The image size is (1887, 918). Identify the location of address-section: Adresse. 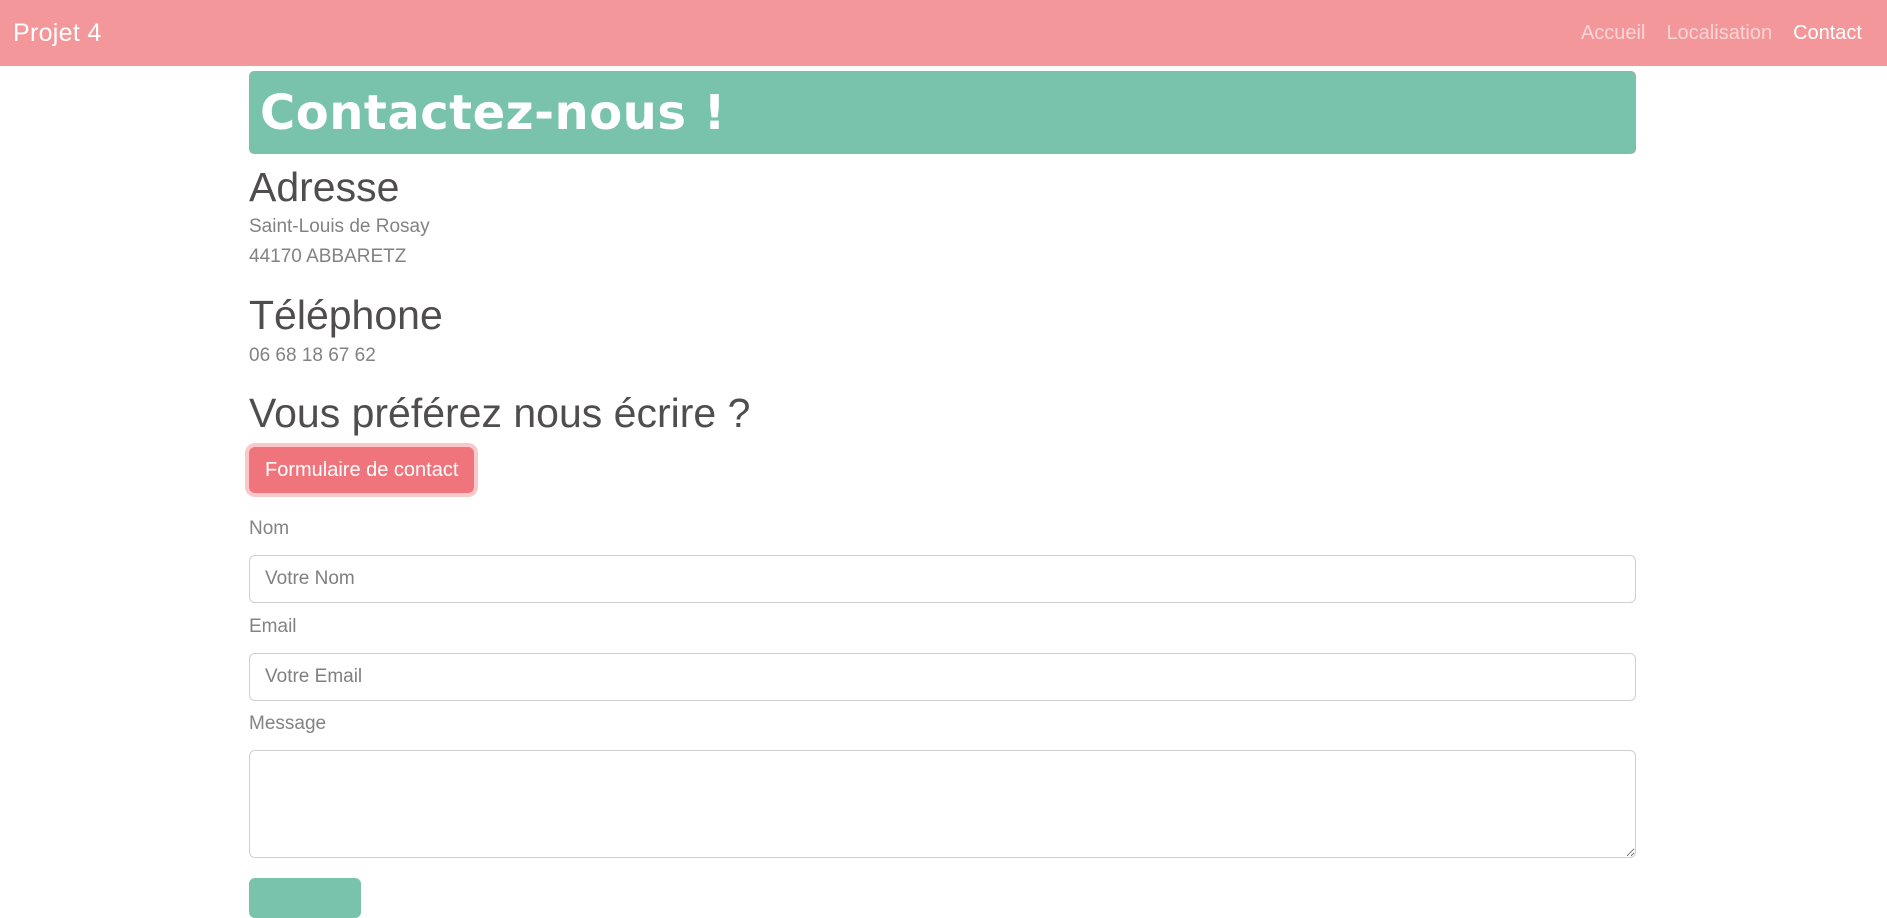
(324, 187).